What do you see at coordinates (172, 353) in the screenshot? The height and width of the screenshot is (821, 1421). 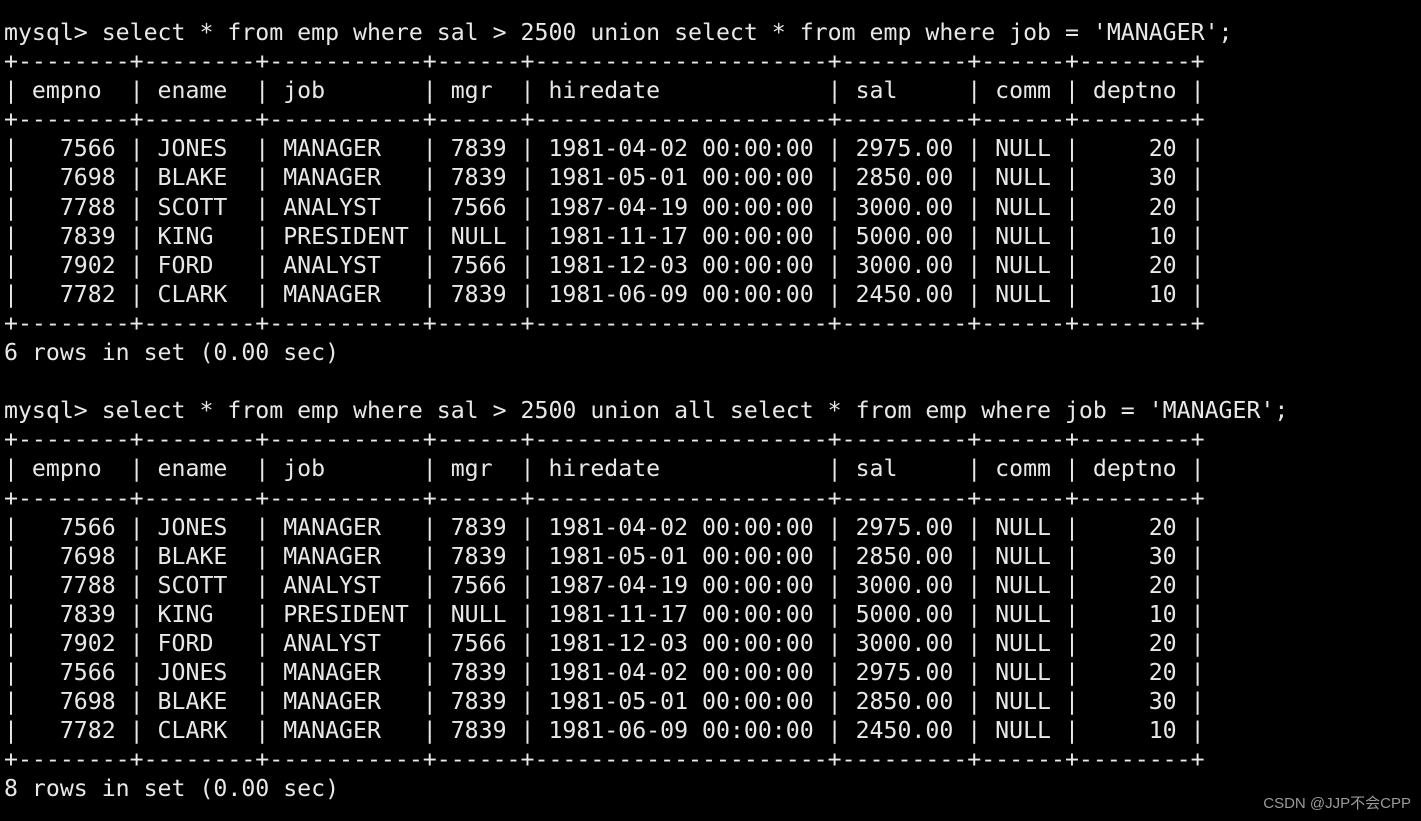 I see `result-status-1: 6 rows in set (0.00 sec)` at bounding box center [172, 353].